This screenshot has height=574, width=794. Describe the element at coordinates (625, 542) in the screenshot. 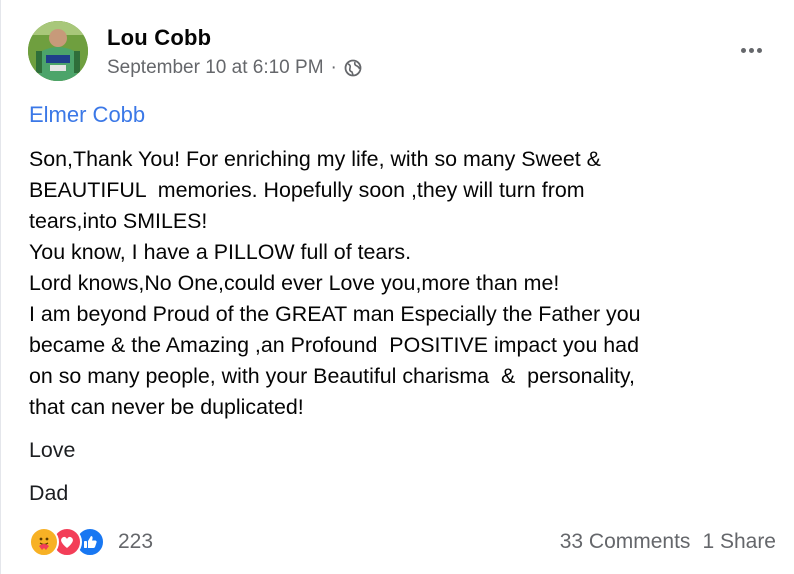

I see `comments-count-link: 33 Comments` at that location.